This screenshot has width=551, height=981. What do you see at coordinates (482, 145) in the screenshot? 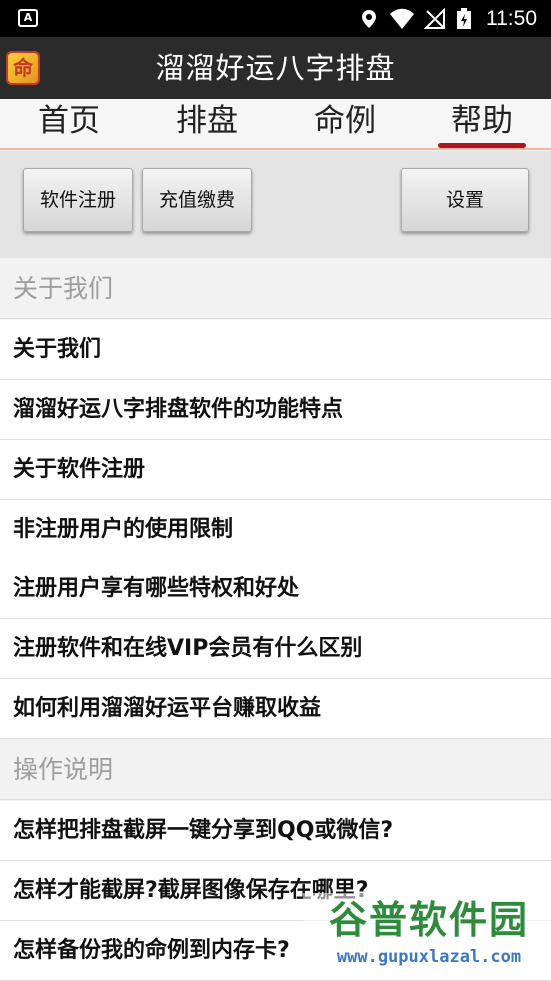
I see `active-tab-indicator` at bounding box center [482, 145].